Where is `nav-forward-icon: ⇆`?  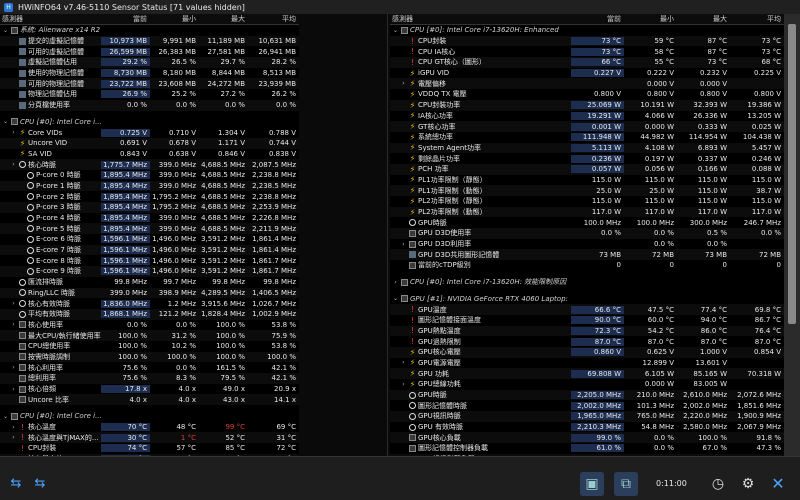 nav-forward-icon: ⇆ is located at coordinates (40, 484).